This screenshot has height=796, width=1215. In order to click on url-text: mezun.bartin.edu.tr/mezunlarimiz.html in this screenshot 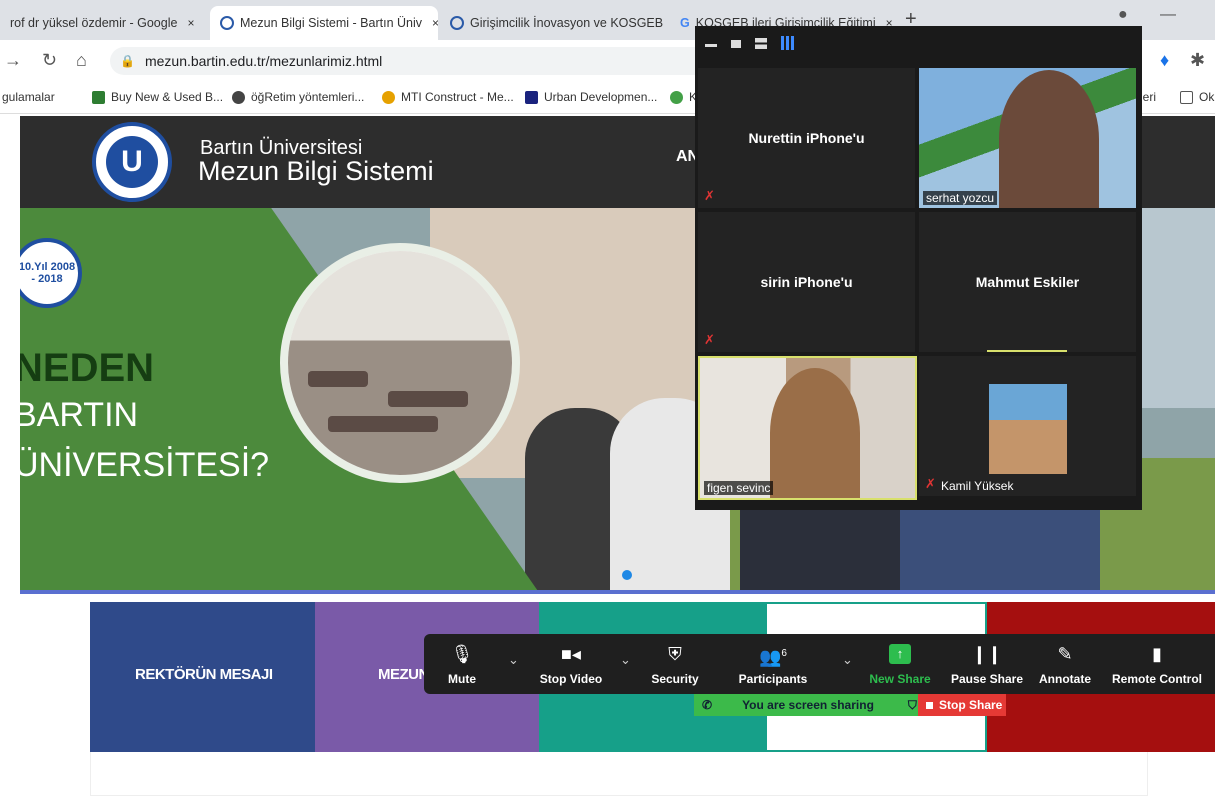, I will do `click(263, 61)`.